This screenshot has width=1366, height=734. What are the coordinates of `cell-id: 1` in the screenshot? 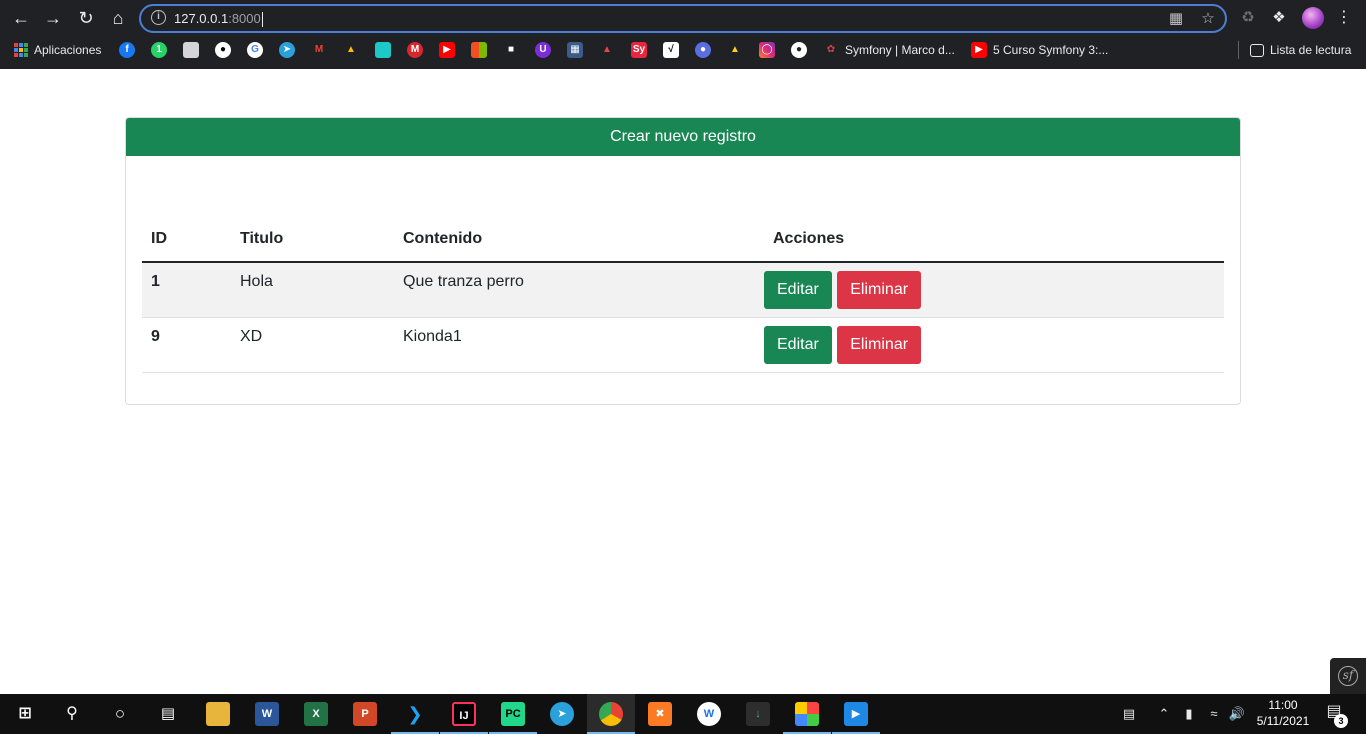 It's located at (186, 290).